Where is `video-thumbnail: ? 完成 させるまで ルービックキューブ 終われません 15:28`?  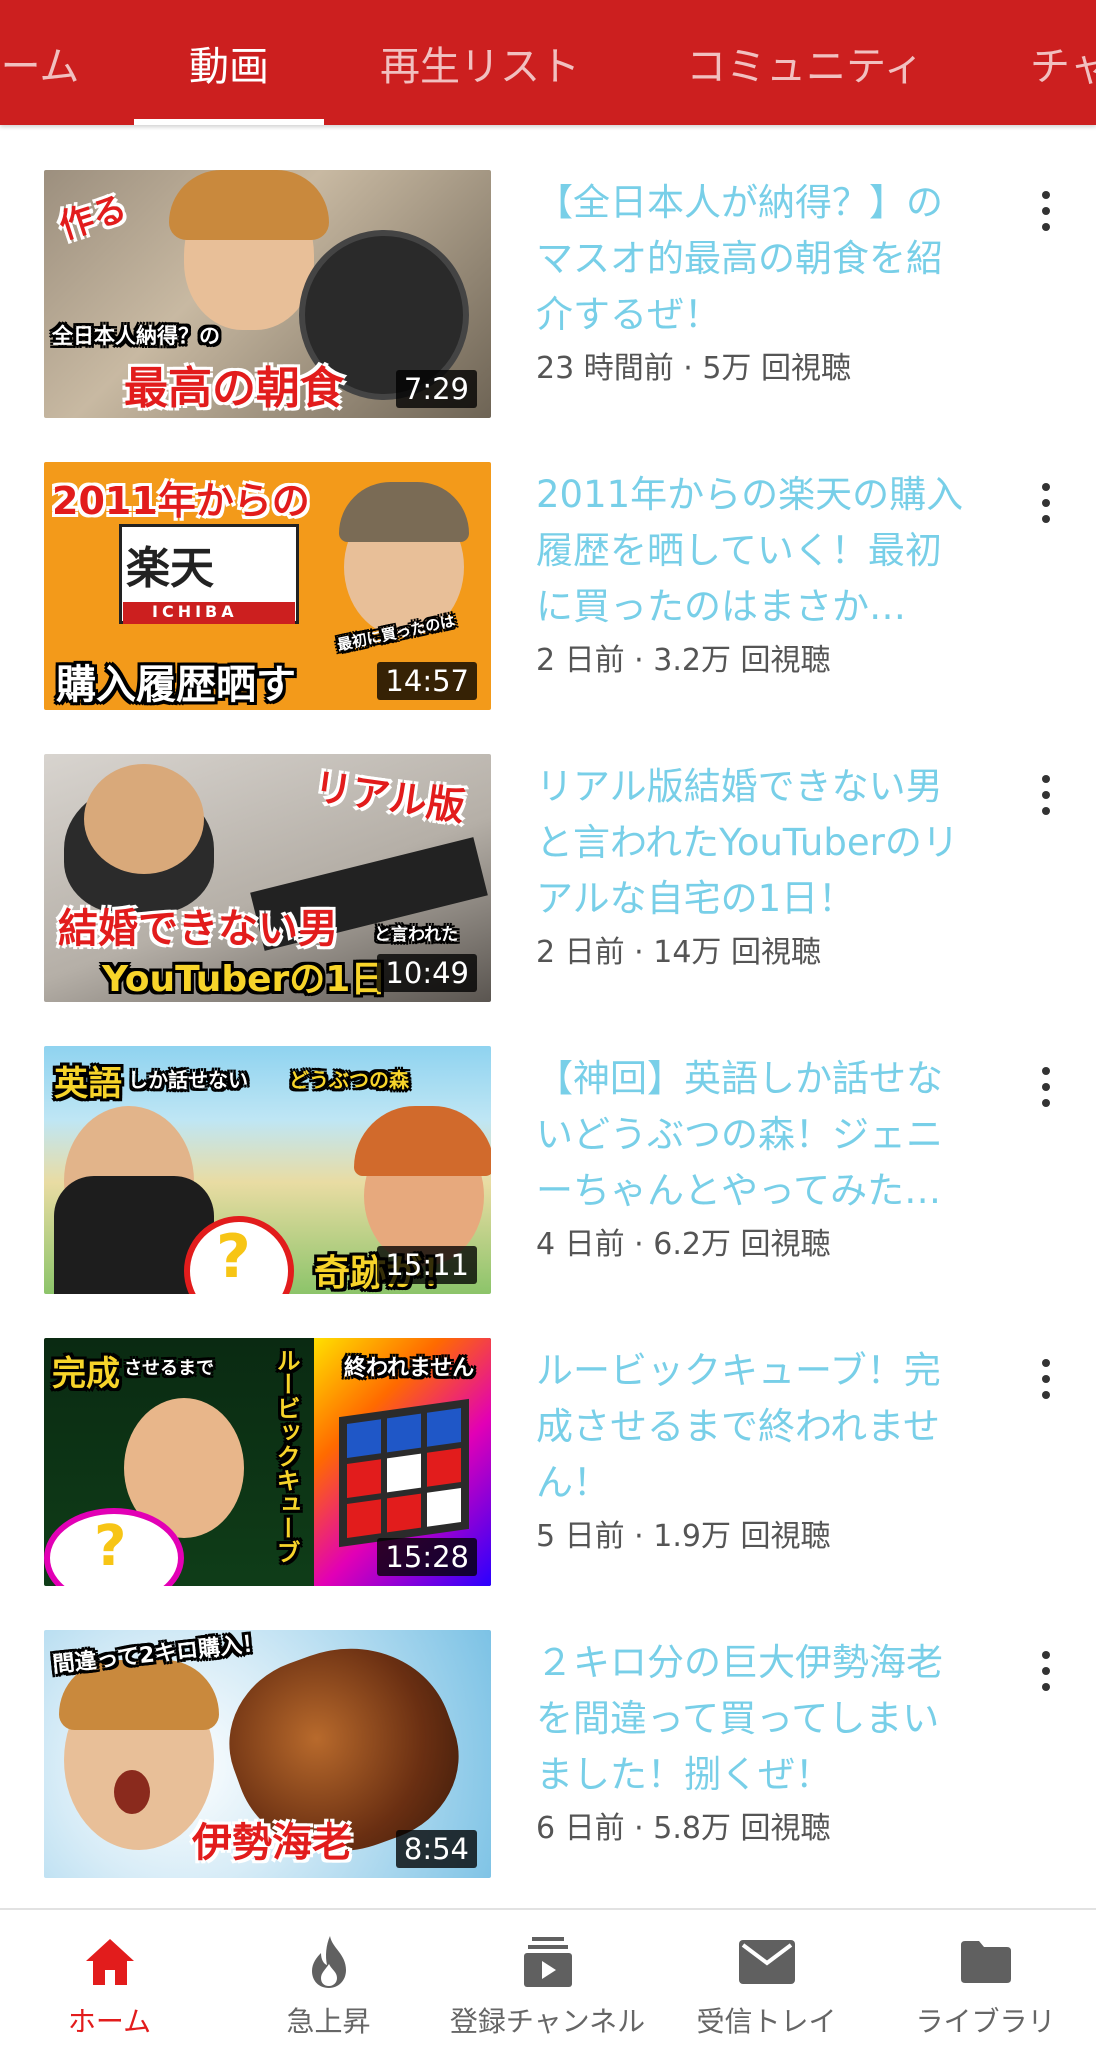
video-thumbnail: ? 完成 させるまで ルービックキューブ 終われません 15:28 is located at coordinates (267, 1462).